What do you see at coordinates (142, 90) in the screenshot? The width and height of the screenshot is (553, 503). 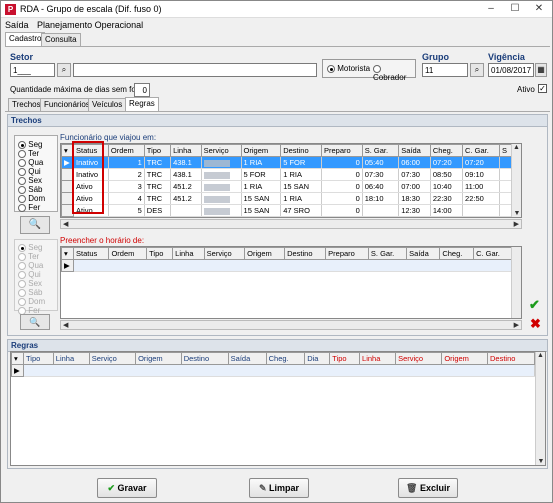 I see `folga-input: 0` at bounding box center [142, 90].